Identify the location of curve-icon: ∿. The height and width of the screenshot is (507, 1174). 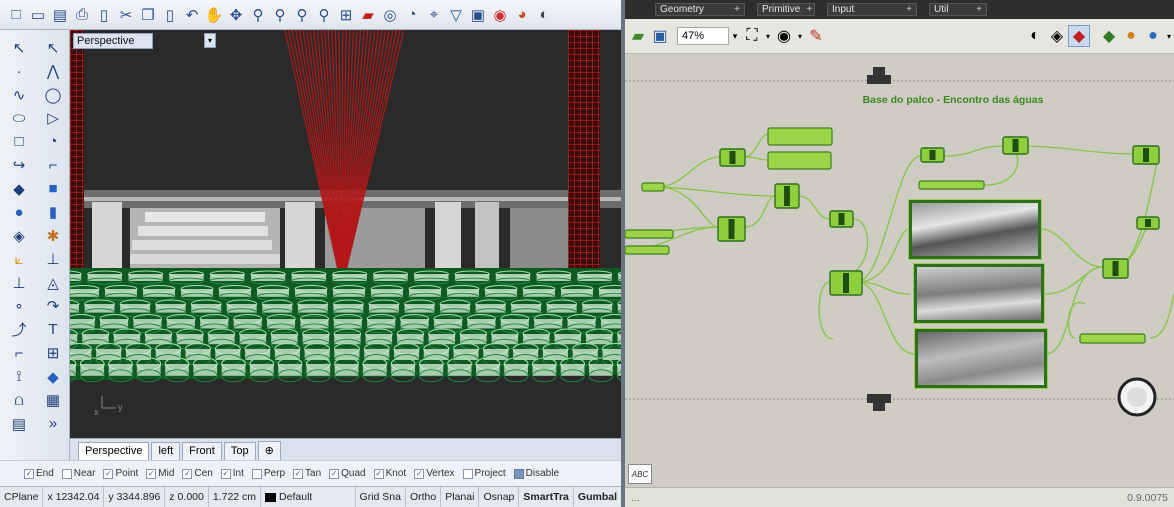
(19, 95).